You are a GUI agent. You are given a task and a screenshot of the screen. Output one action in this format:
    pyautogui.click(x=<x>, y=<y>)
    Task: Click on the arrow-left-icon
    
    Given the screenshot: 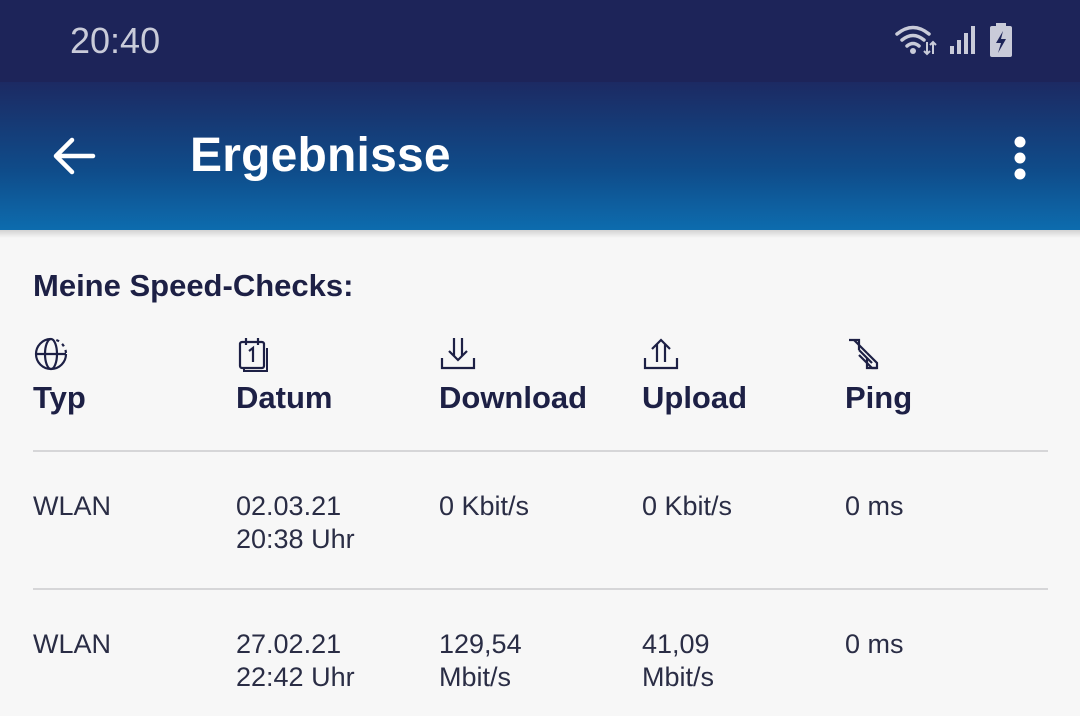 What is the action you would take?
    pyautogui.click(x=74, y=158)
    